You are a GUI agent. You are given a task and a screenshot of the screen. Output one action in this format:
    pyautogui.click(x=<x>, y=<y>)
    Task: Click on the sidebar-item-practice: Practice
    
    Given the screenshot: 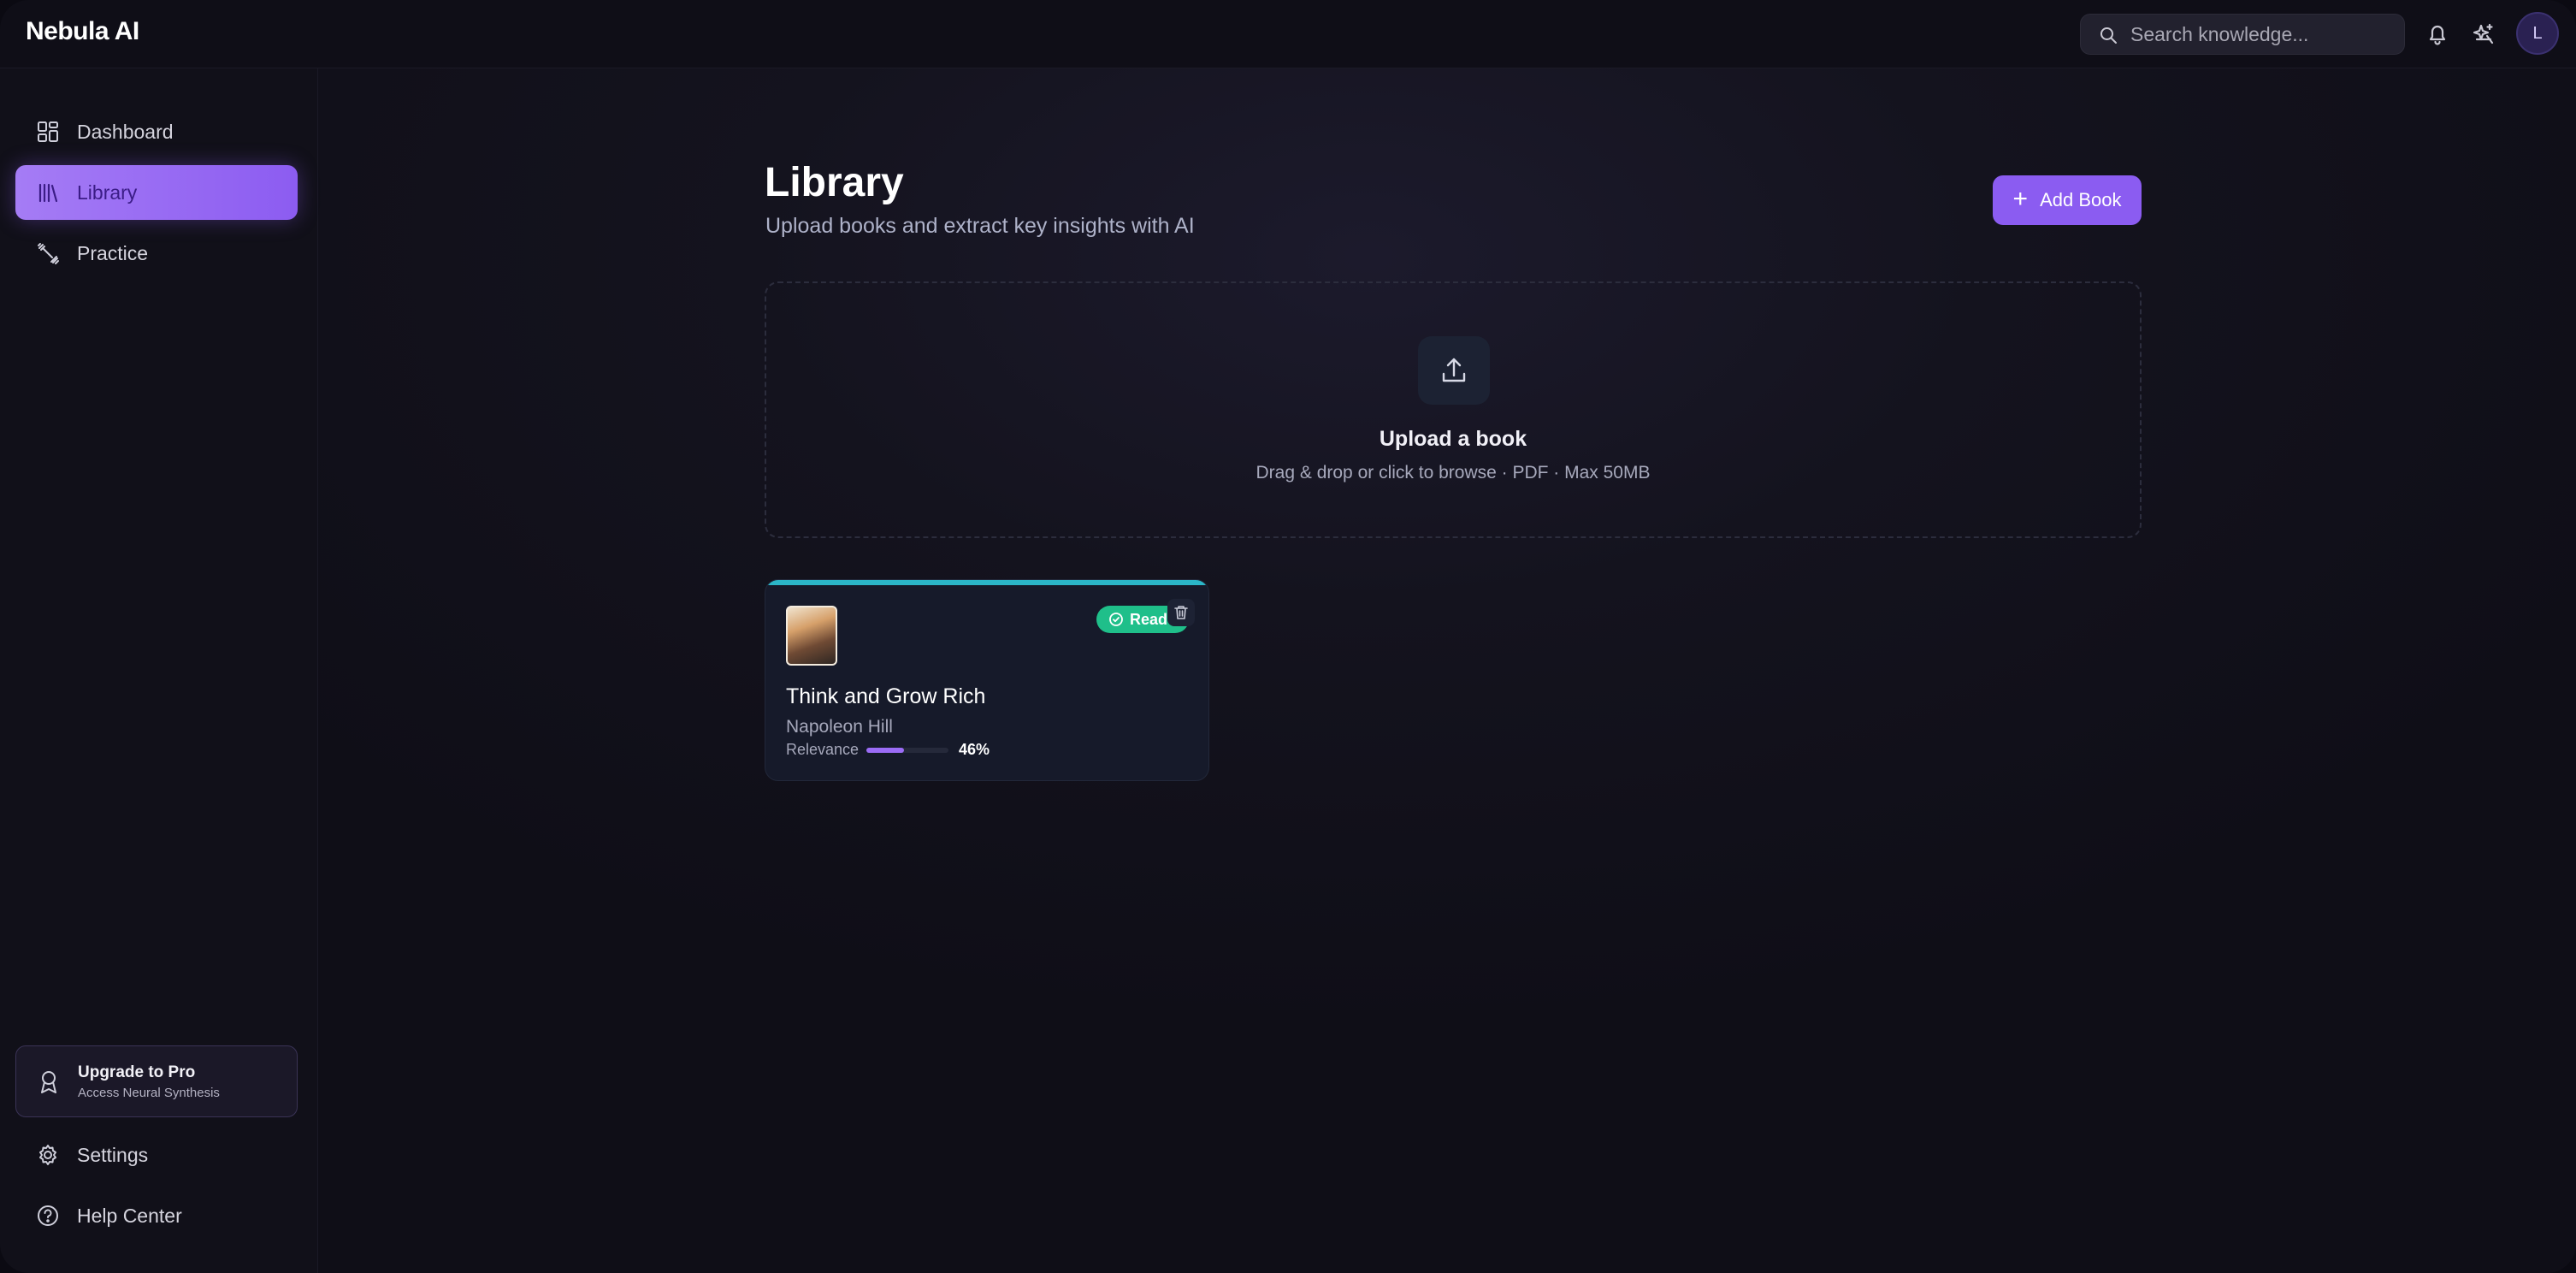 What is the action you would take?
    pyautogui.click(x=156, y=253)
    